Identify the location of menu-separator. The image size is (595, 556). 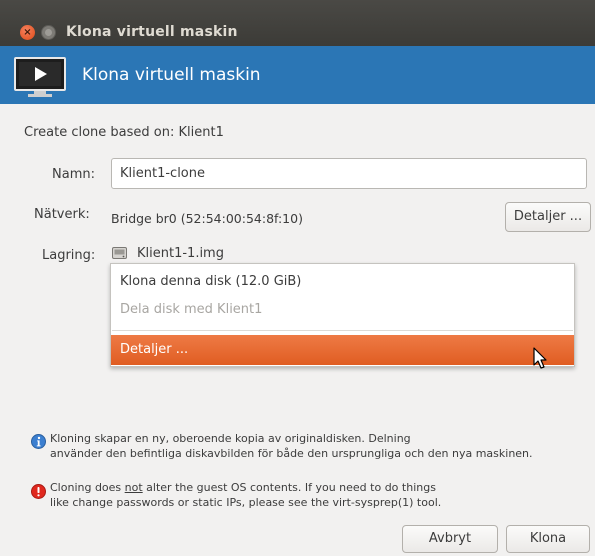
(342, 330).